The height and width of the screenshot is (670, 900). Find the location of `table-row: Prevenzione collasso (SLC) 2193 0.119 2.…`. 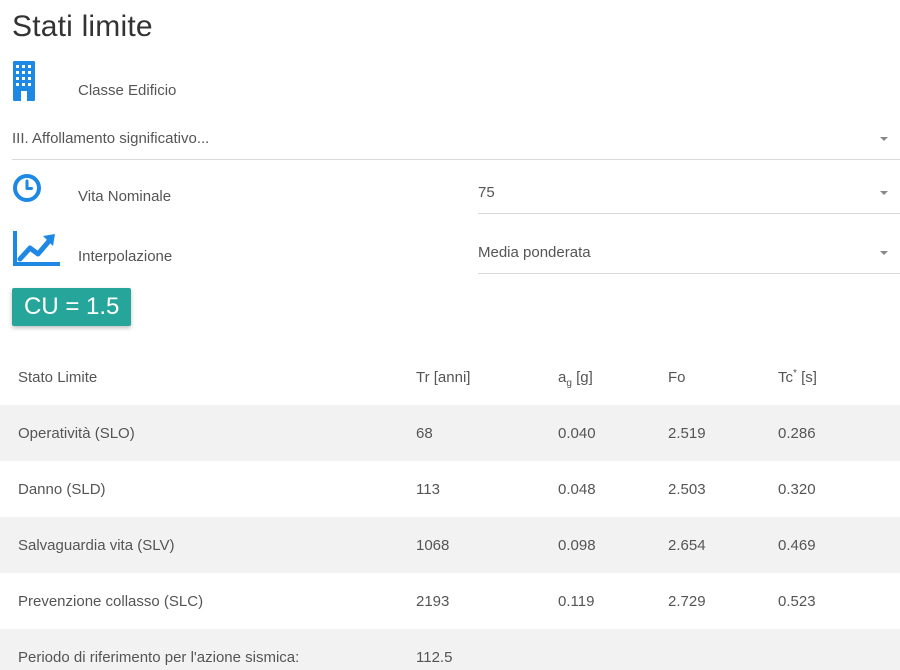

table-row: Prevenzione collasso (SLC) 2193 0.119 2.… is located at coordinates (450, 601).